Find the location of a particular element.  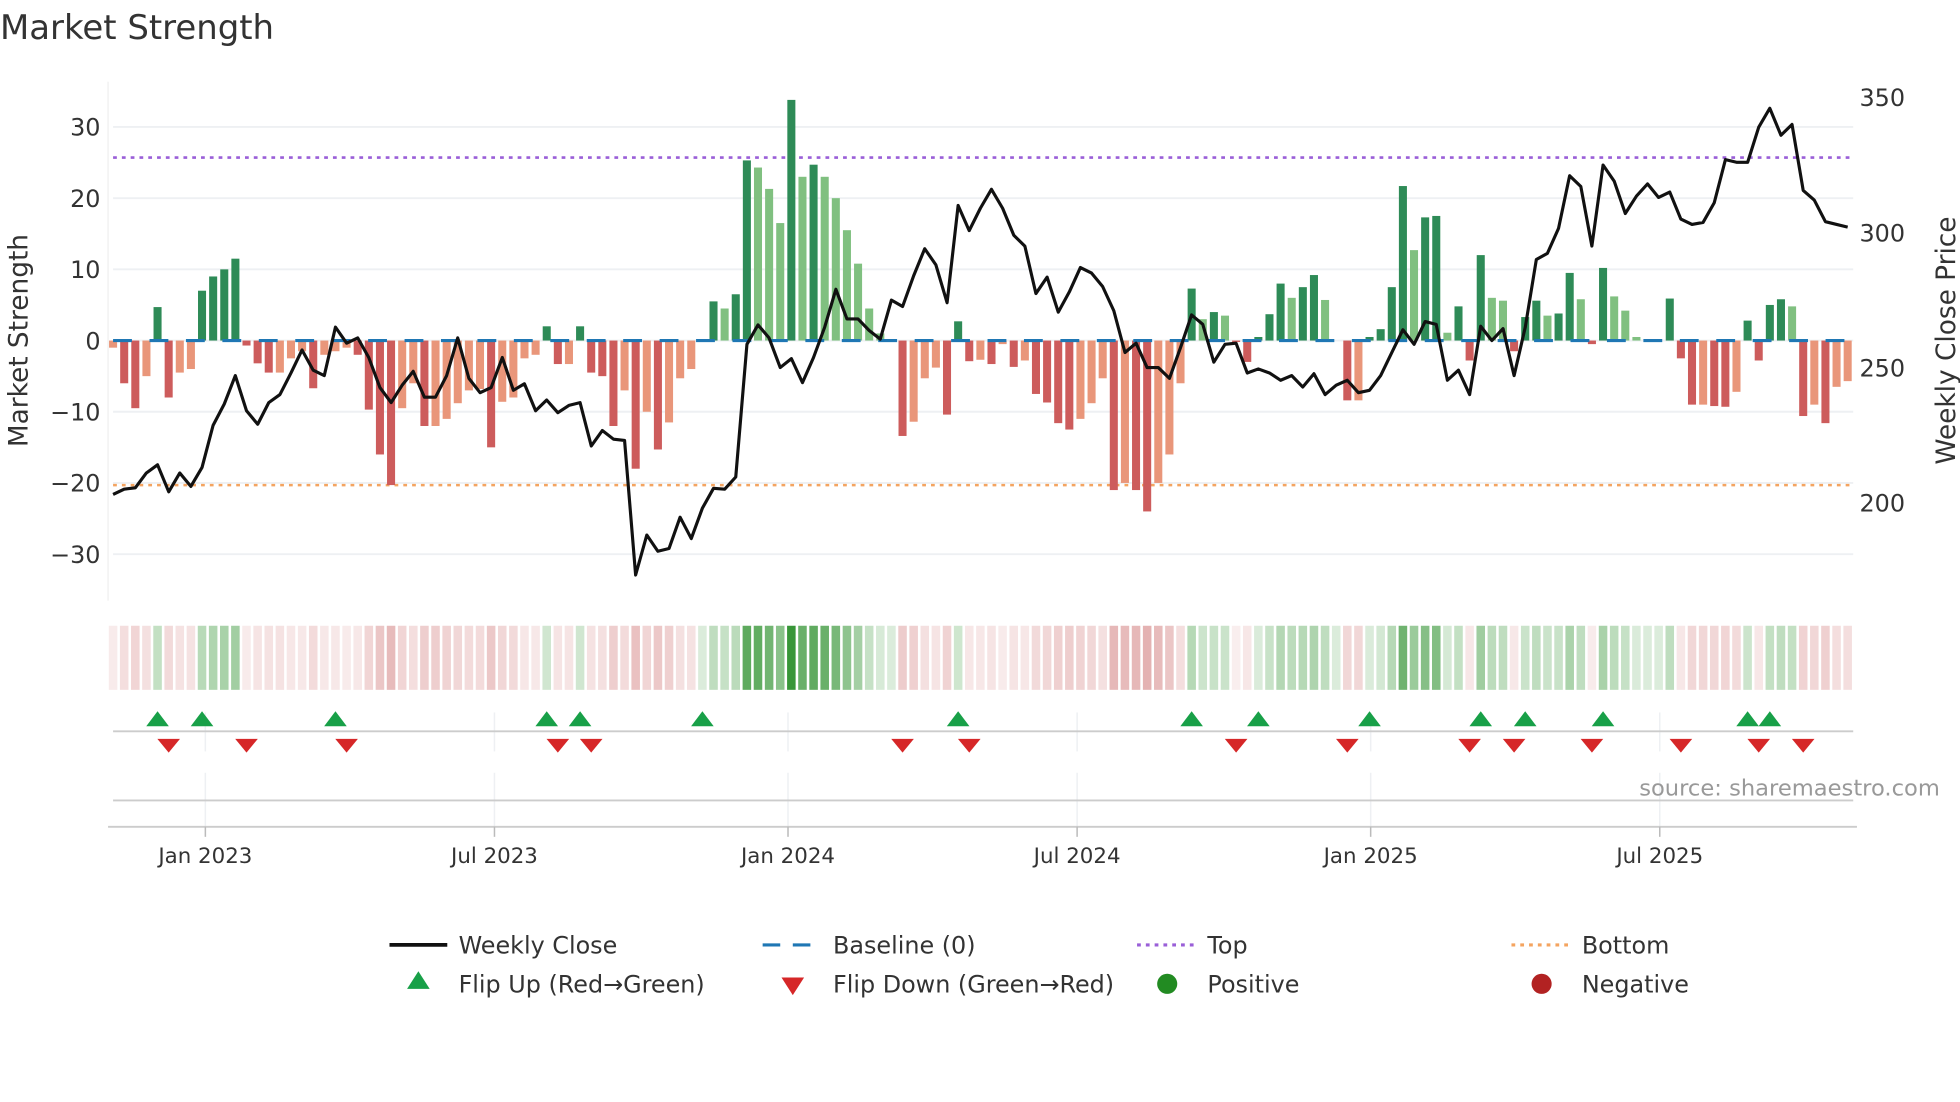

y-axis-label: Market Strength is located at coordinates (20, 340).